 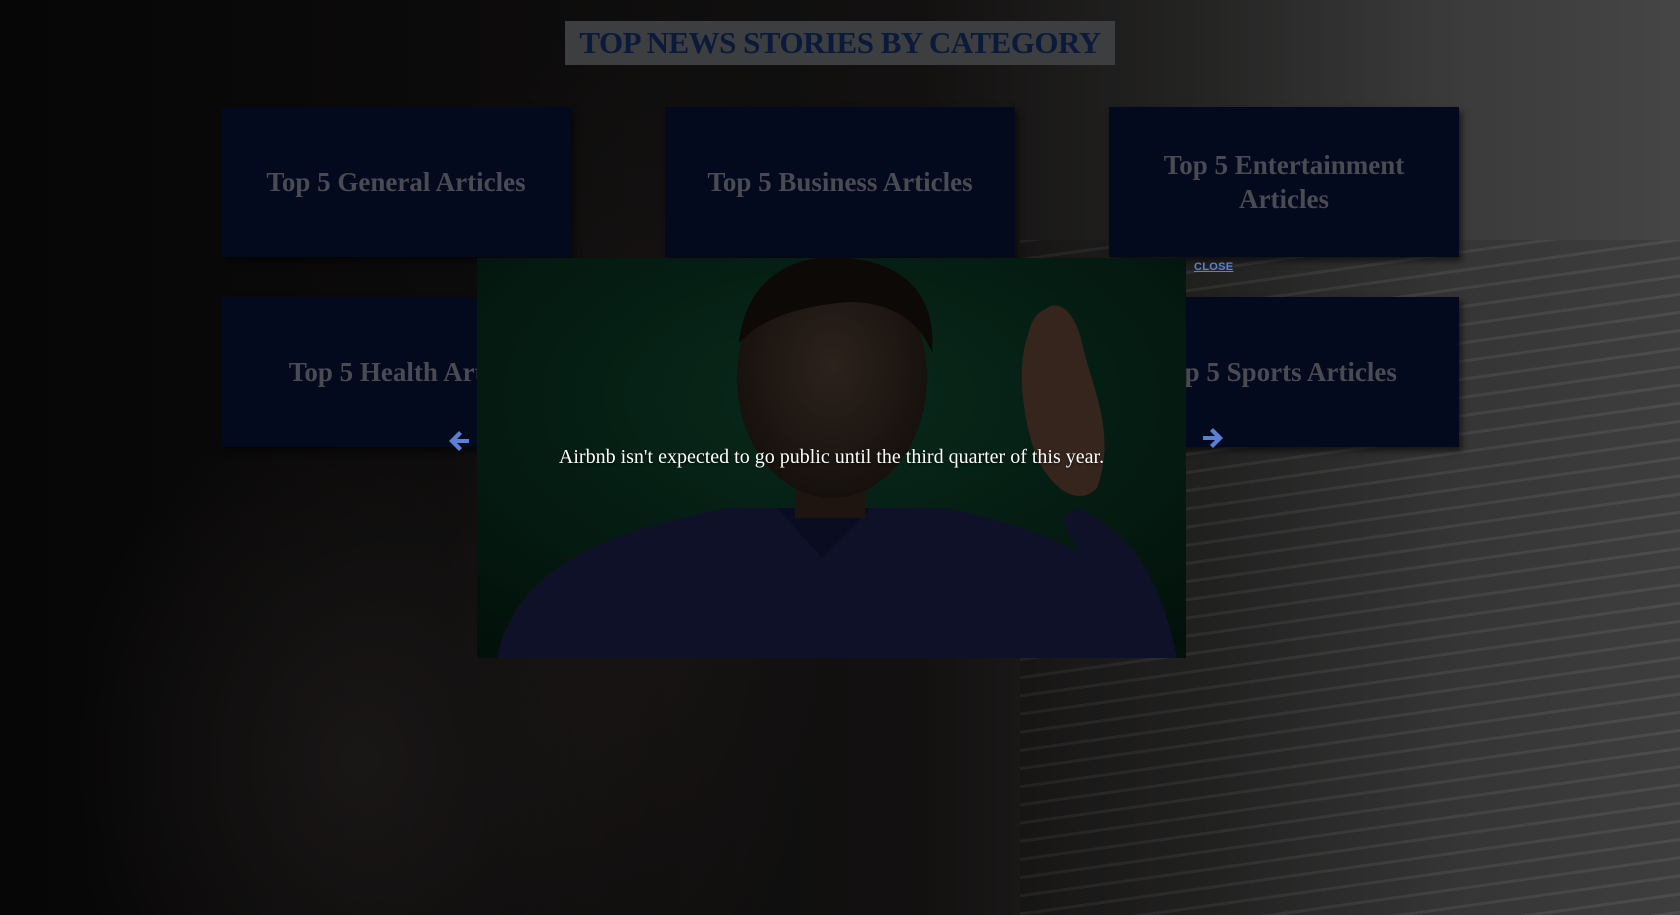 I want to click on category-card-label: Top 5 Health Artic, so click(x=396, y=372).